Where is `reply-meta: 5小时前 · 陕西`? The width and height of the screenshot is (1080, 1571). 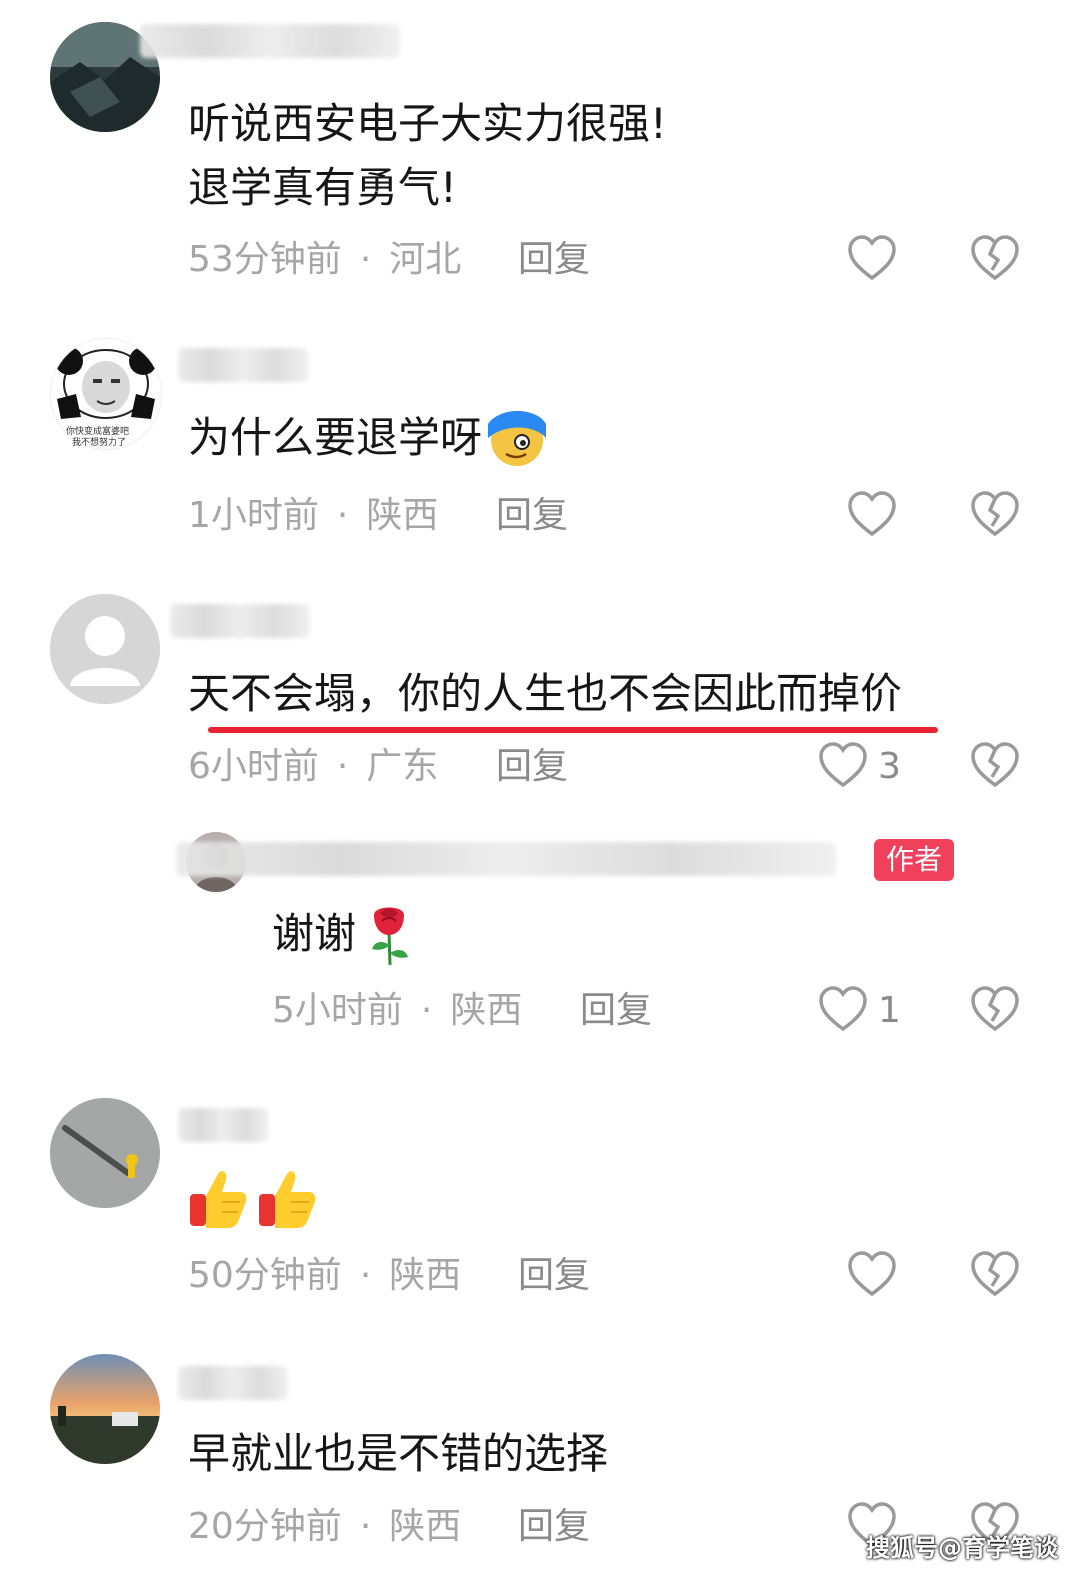
reply-meta: 5小时前 · 陕西 is located at coordinates (397, 1010).